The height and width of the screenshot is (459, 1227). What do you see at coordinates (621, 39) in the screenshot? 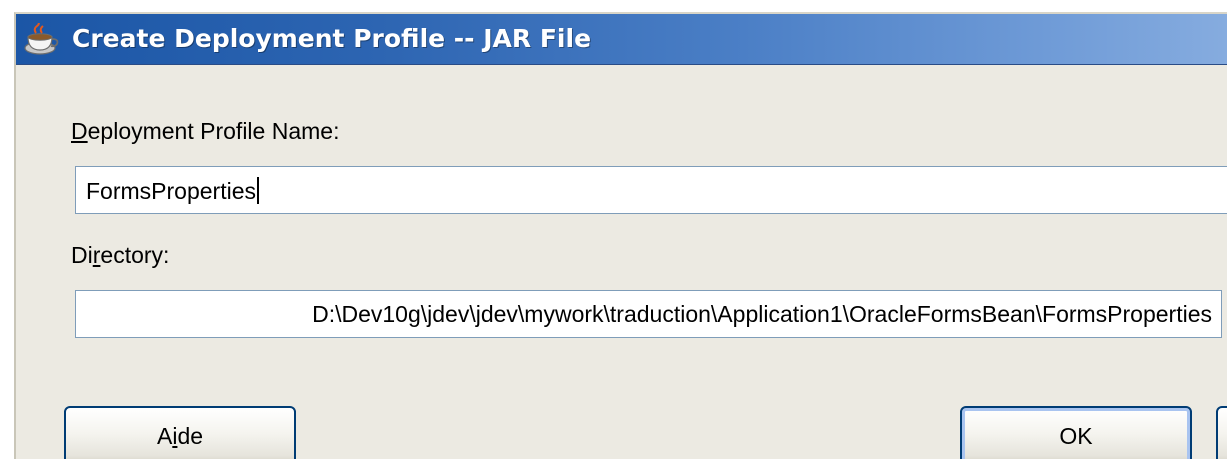
I see `title-bar: Create Deployment Profile -- JAR File` at bounding box center [621, 39].